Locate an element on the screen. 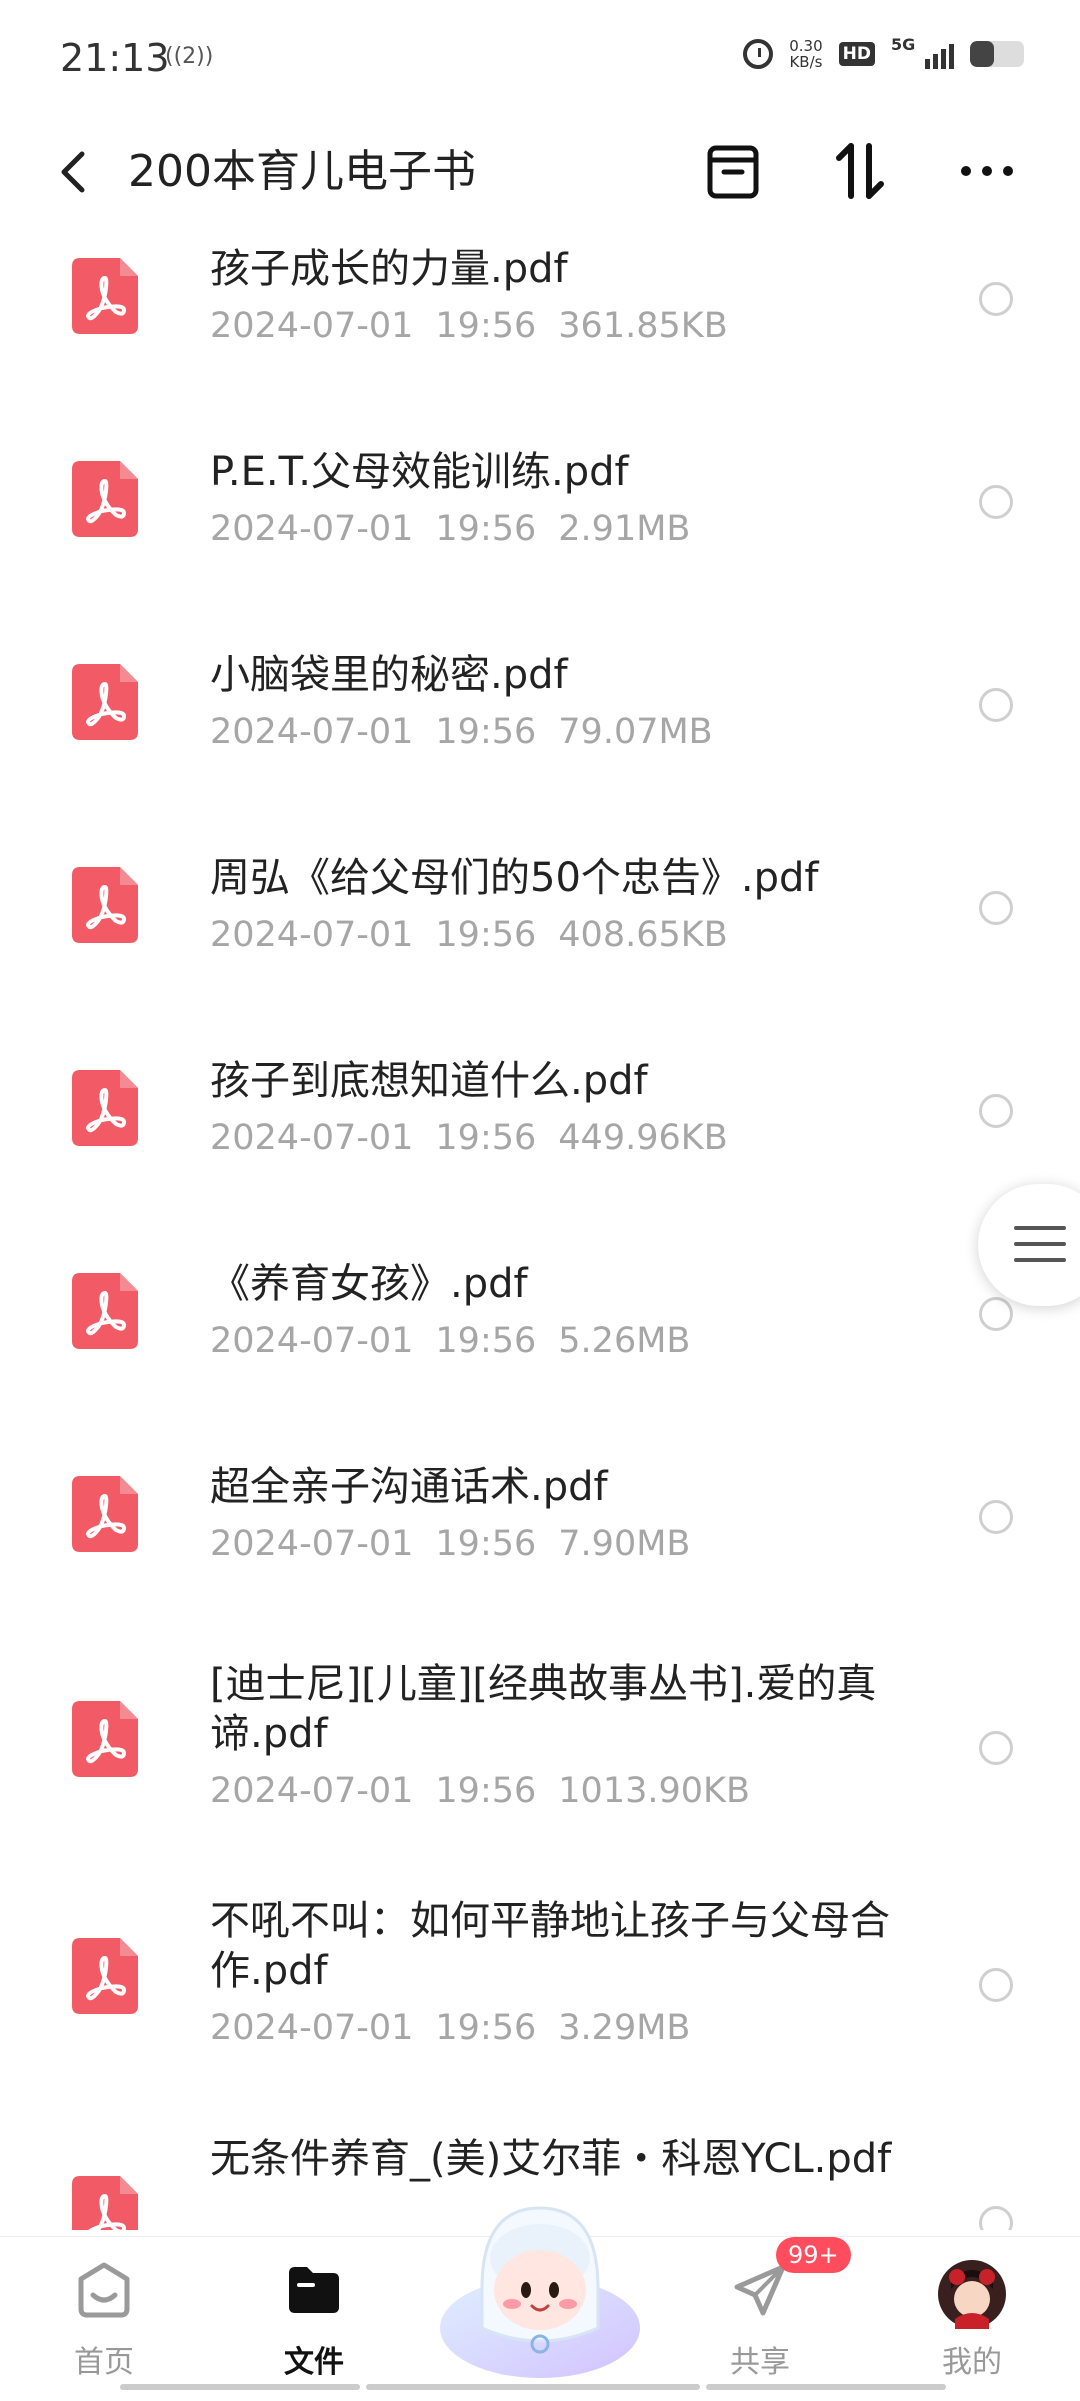 Image resolution: width=1080 pixels, height=2401 pixels. nav-home: 首页 is located at coordinates (104, 2319).